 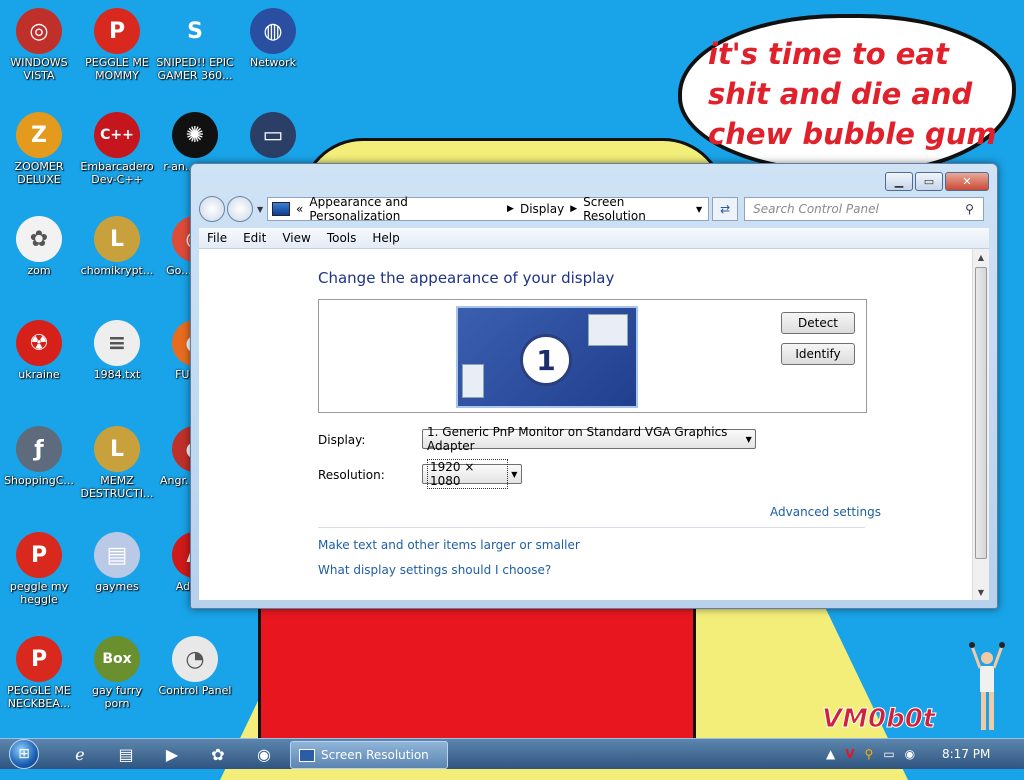 I want to click on identify-button: Identify, so click(x=818, y=354).